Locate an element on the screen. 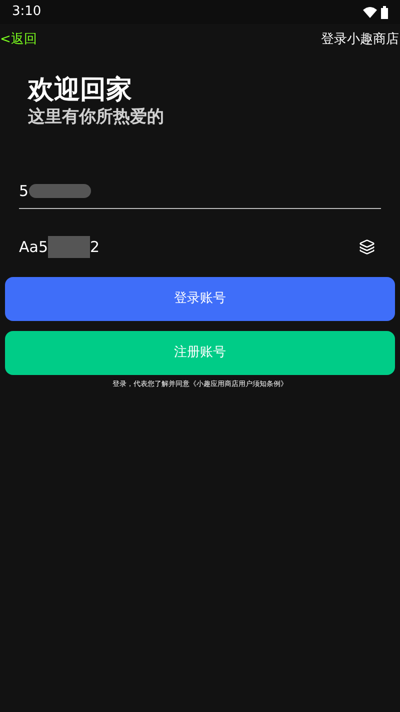 The height and width of the screenshot is (712, 400). password-field: Aa5 is located at coordinates (33, 247).